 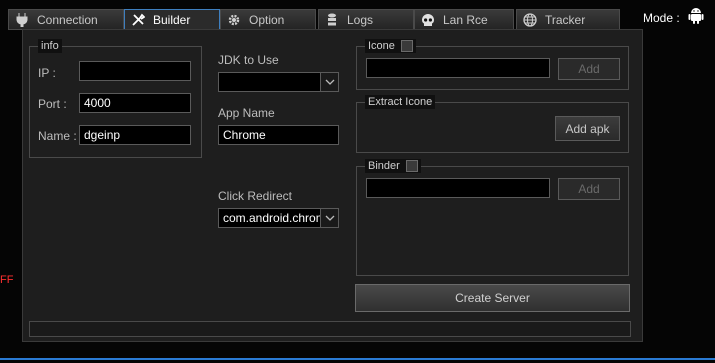 I want to click on tools-icon, so click(x=138, y=20).